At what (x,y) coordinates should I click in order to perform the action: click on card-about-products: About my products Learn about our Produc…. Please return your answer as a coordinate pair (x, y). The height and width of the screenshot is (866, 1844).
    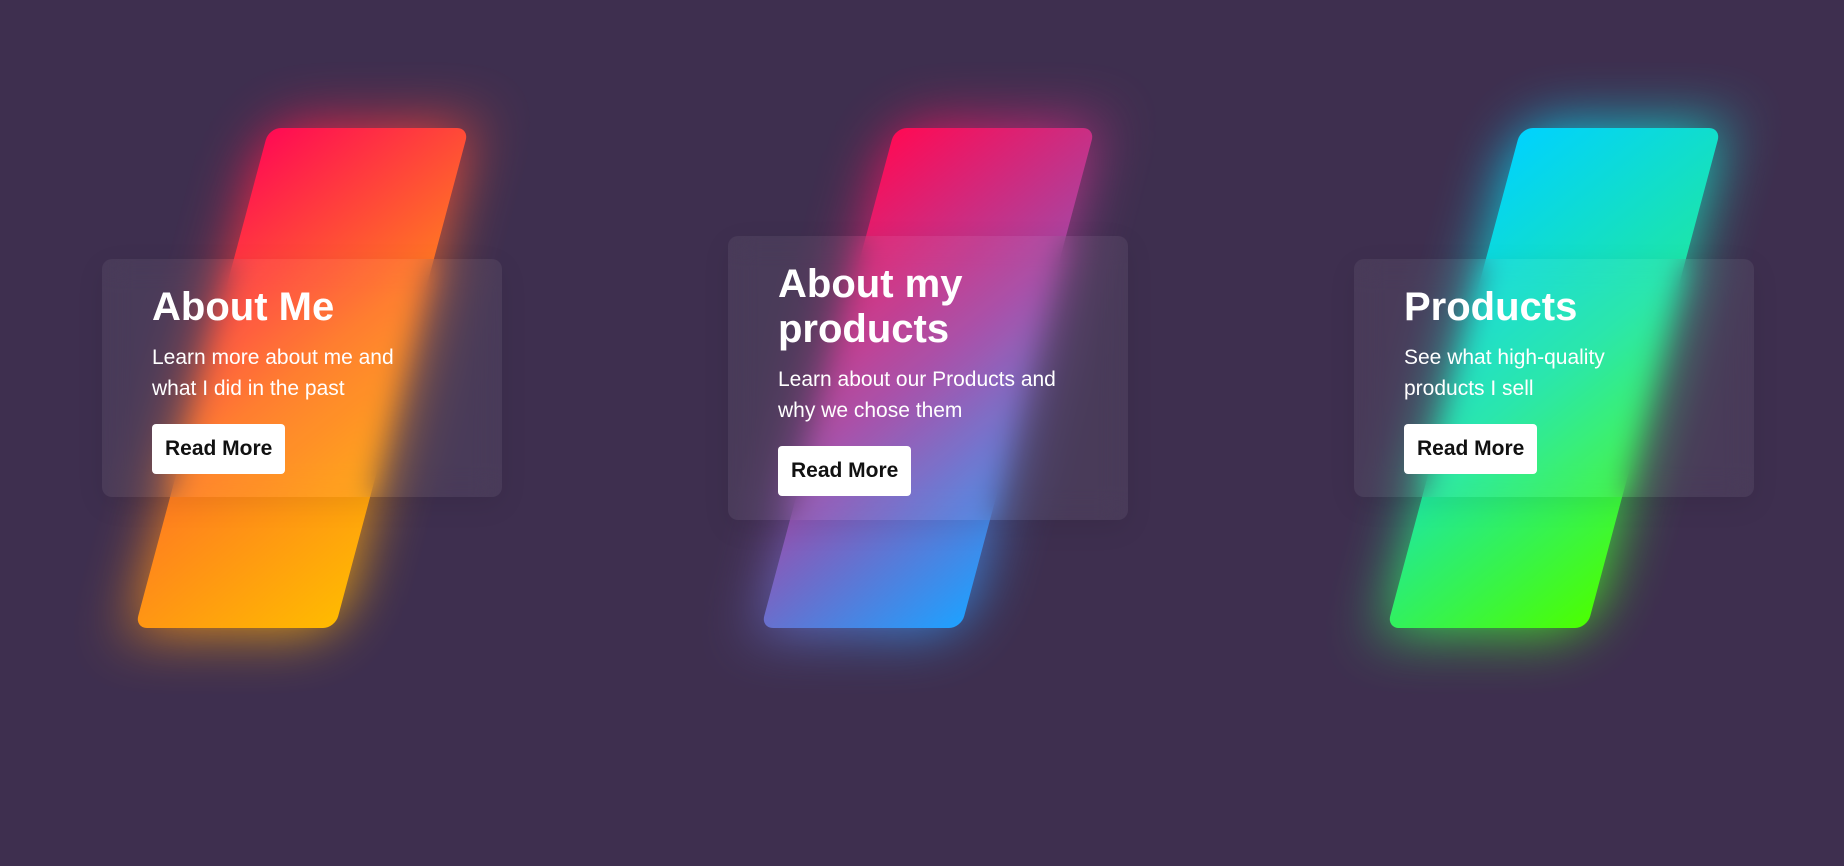
    Looking at the image, I should click on (928, 378).